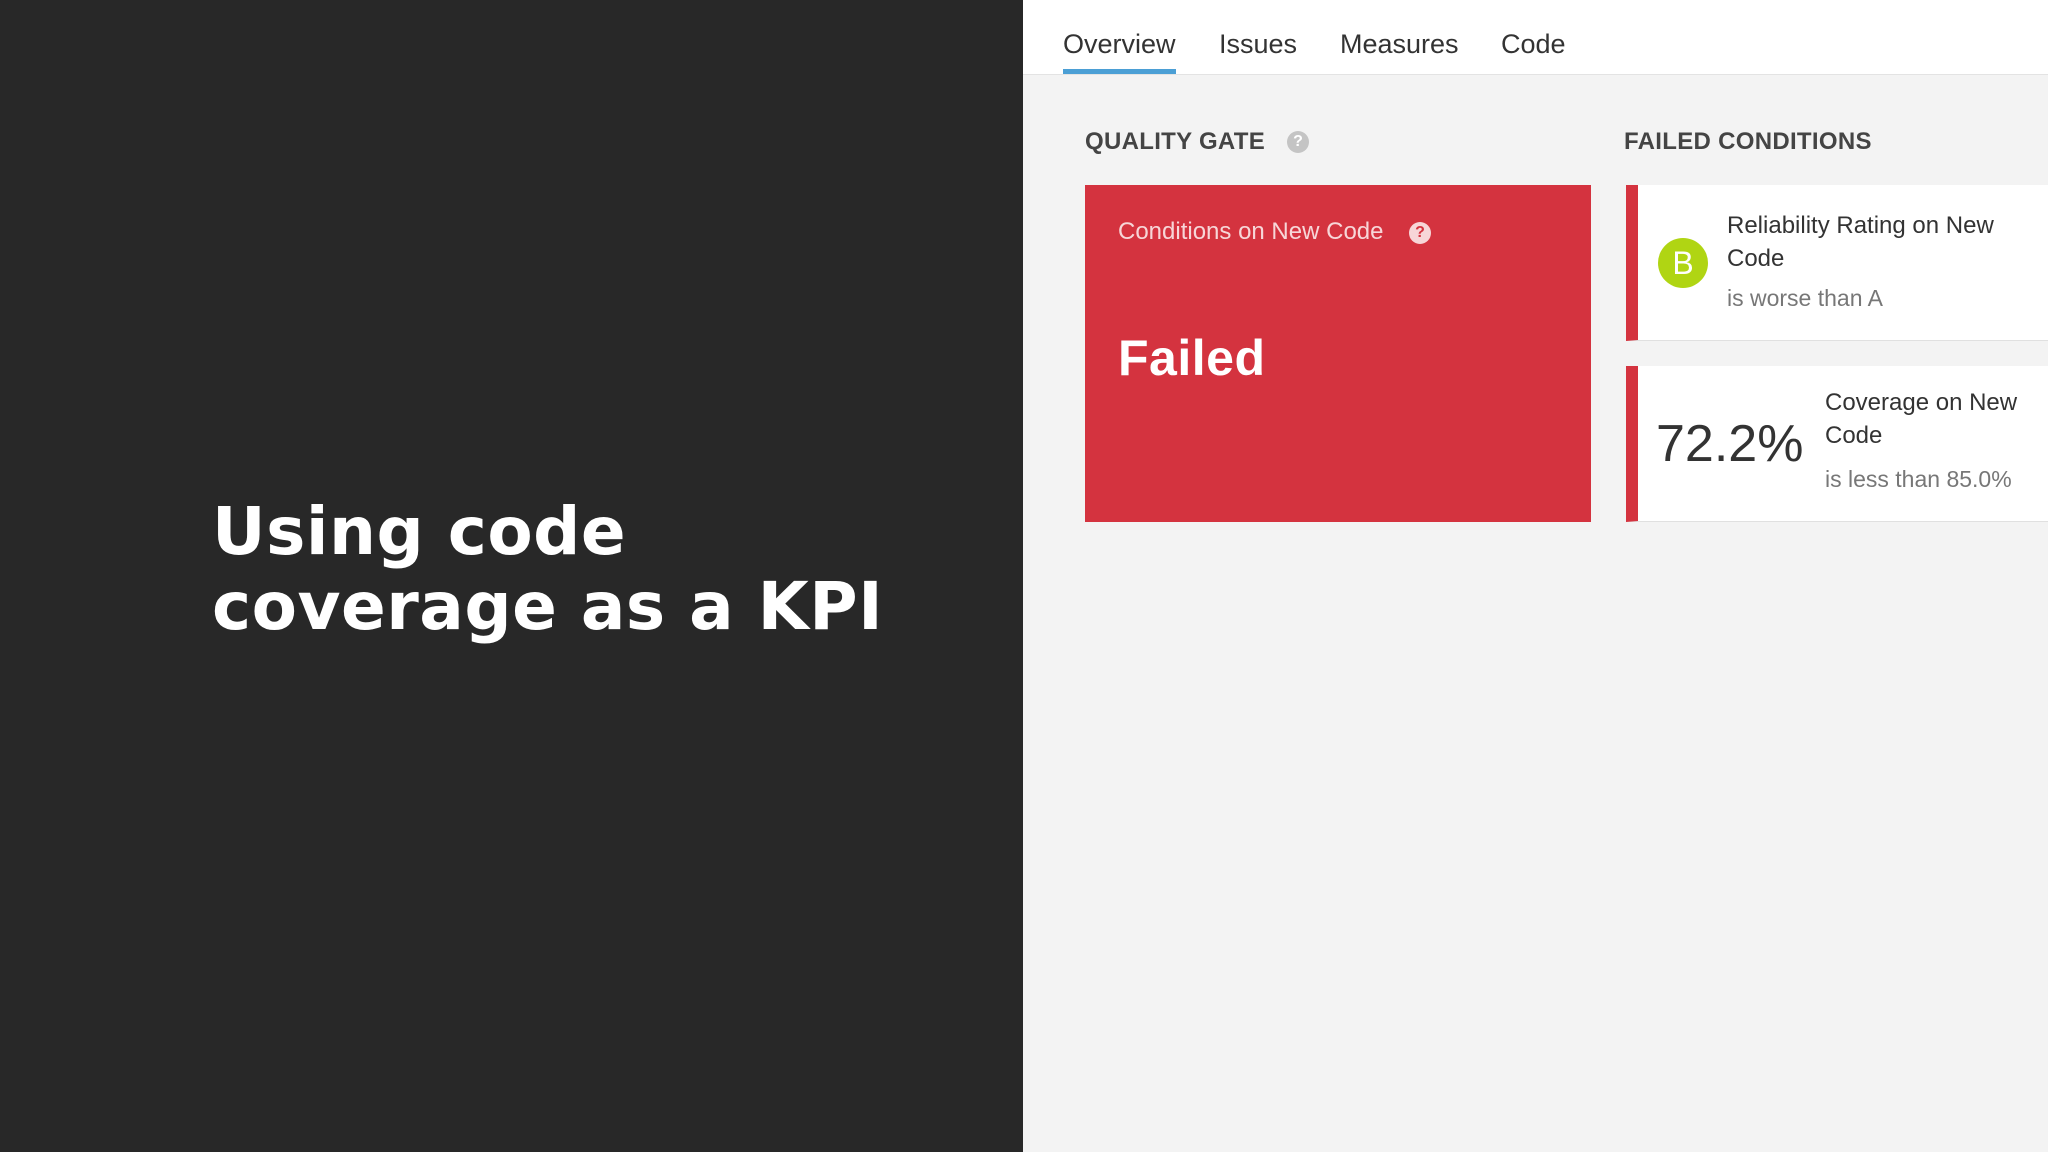 Image resolution: width=2048 pixels, height=1152 pixels. What do you see at coordinates (1805, 298) in the screenshot?
I see `condition-threshold: is worse than A` at bounding box center [1805, 298].